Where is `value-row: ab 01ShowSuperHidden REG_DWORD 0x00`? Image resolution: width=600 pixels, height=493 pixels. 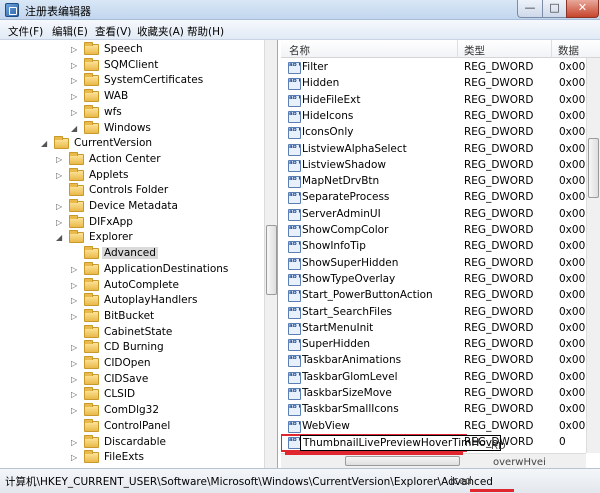
value-row: ab 01ShowSuperHidden REG_DWORD 0x00 is located at coordinates (440, 264).